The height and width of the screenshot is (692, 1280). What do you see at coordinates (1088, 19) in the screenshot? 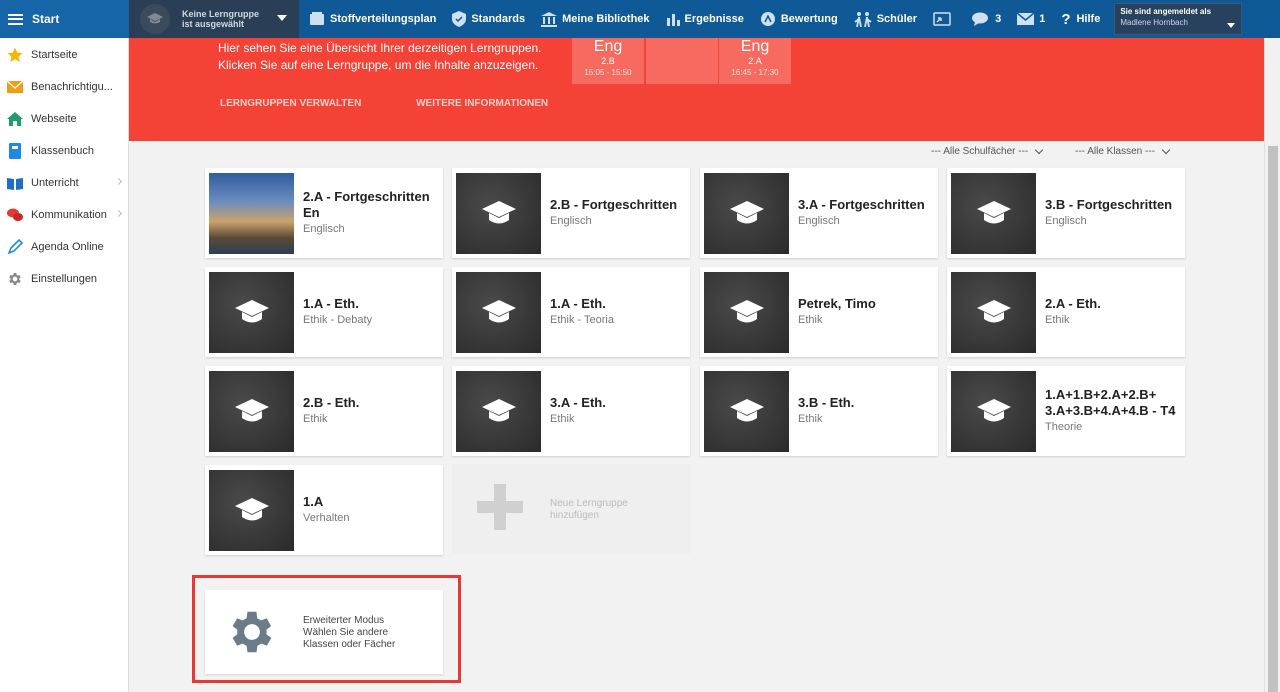
I see `nav-label: Hilfe` at bounding box center [1088, 19].